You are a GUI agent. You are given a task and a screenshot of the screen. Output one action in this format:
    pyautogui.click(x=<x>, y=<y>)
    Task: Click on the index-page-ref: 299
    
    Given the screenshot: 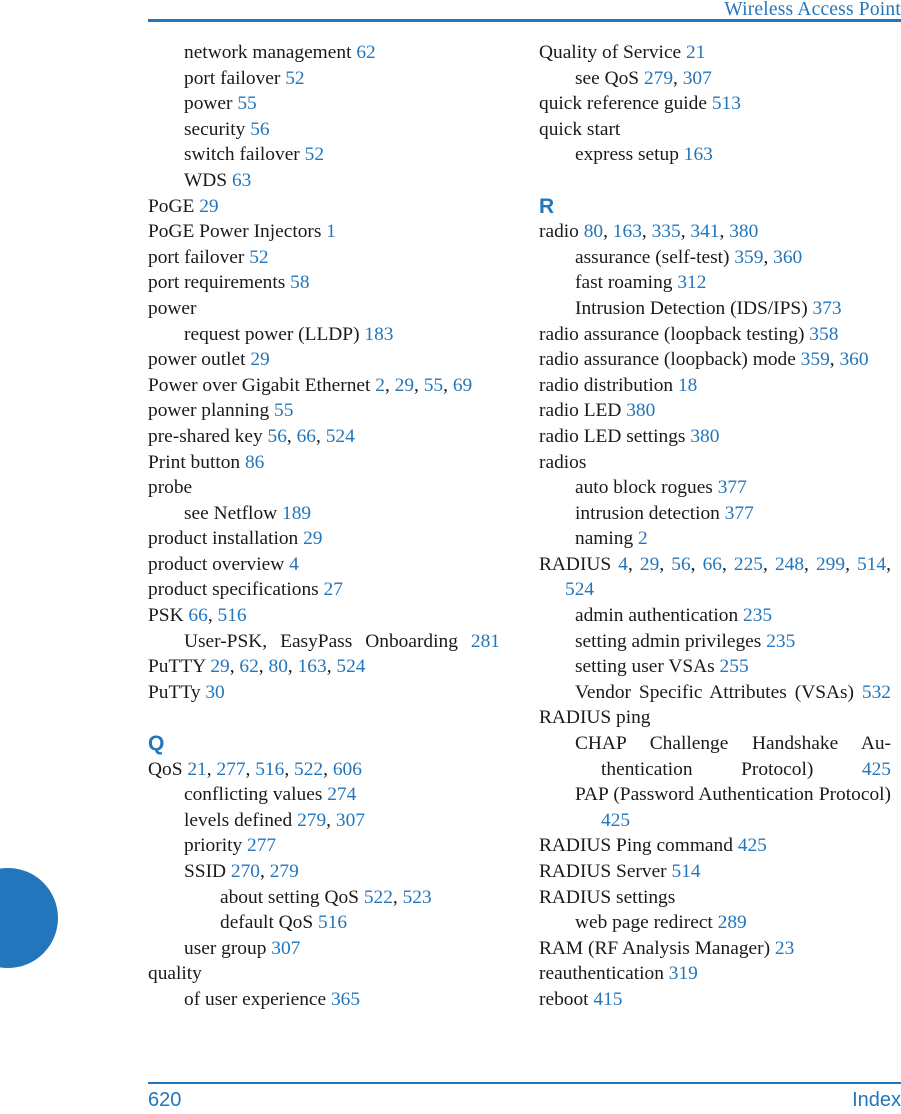 What is the action you would take?
    pyautogui.click(x=830, y=564)
    